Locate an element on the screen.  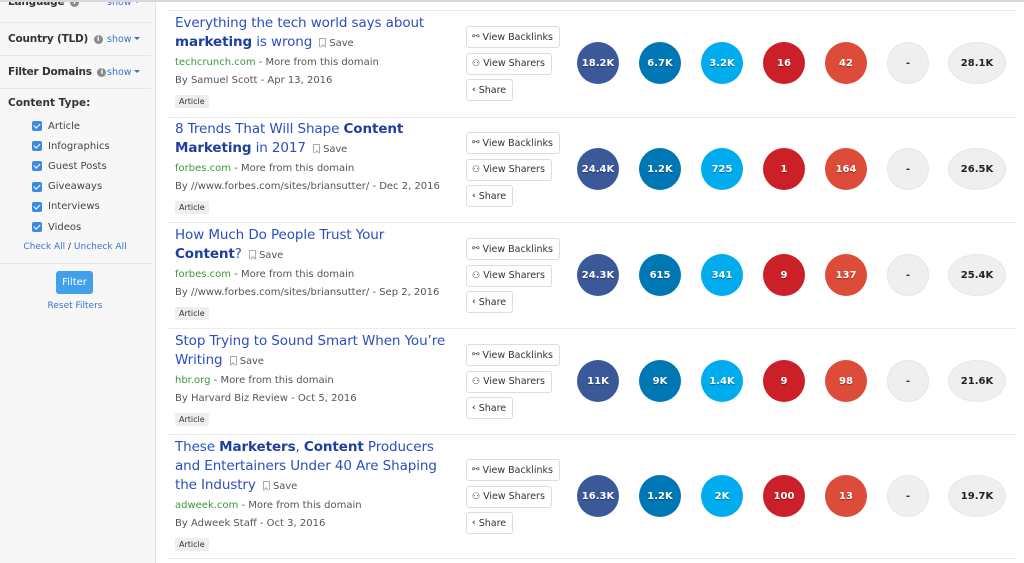
domain-link: techcrunch.com is located at coordinates (215, 62).